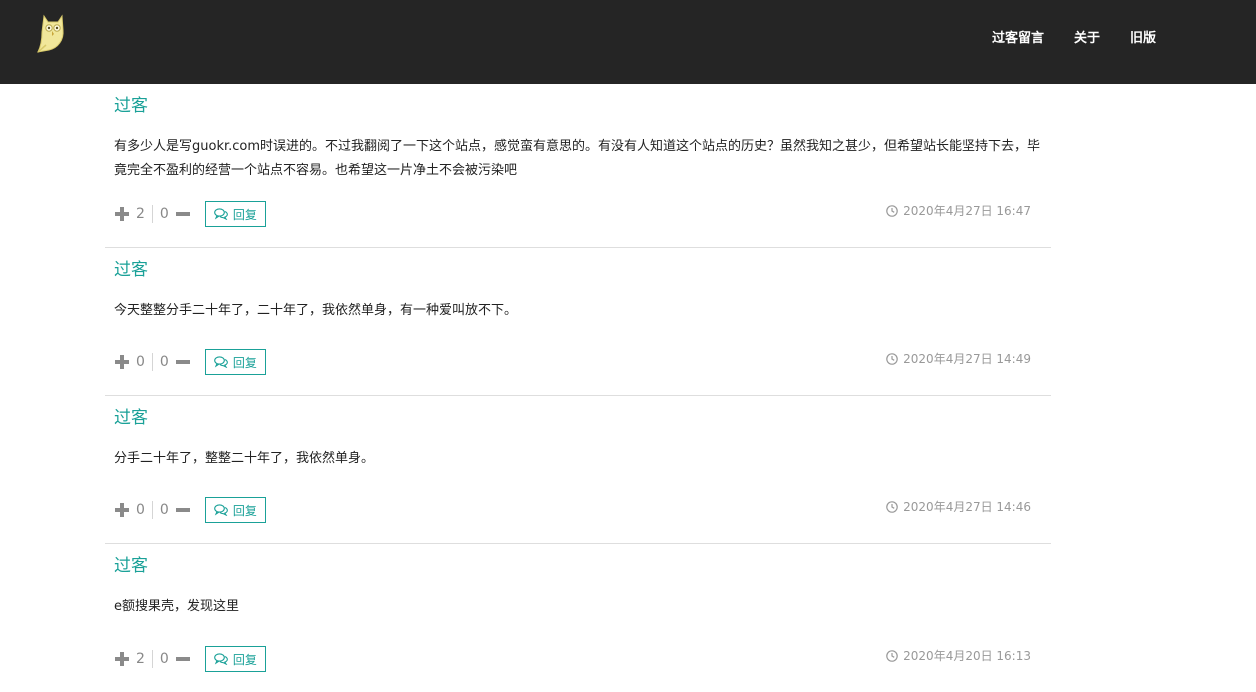  I want to click on comment-timestamp: 2020年4月20日 16:13, so click(958, 655).